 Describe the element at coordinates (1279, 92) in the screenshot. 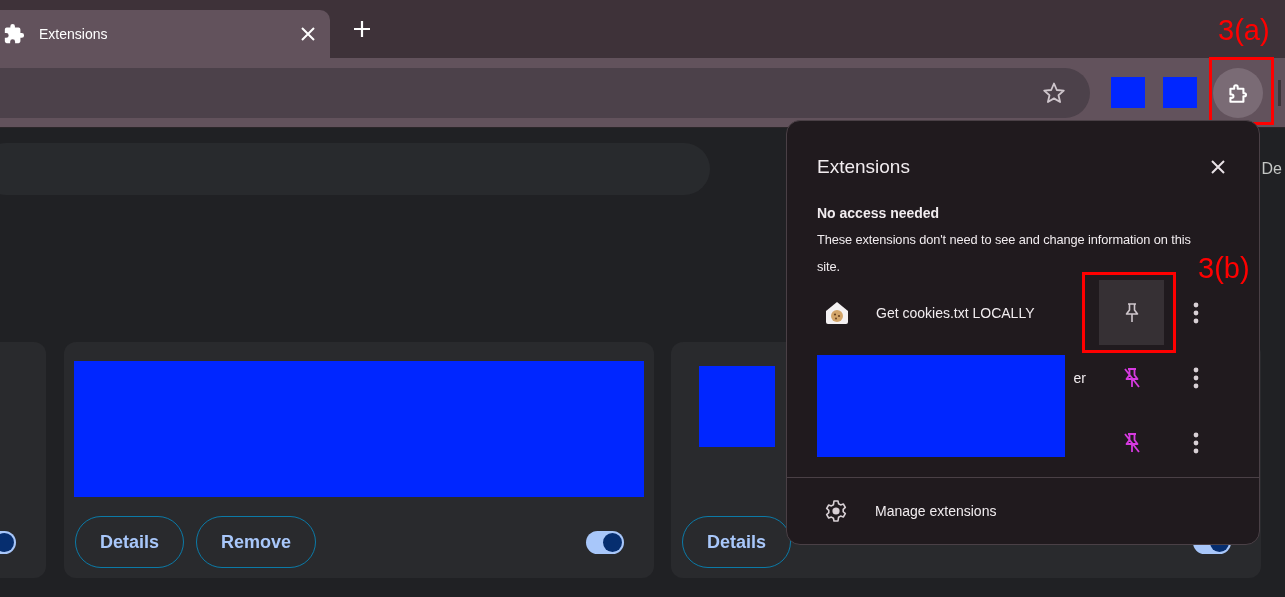

I see `toolbar-divider` at that location.